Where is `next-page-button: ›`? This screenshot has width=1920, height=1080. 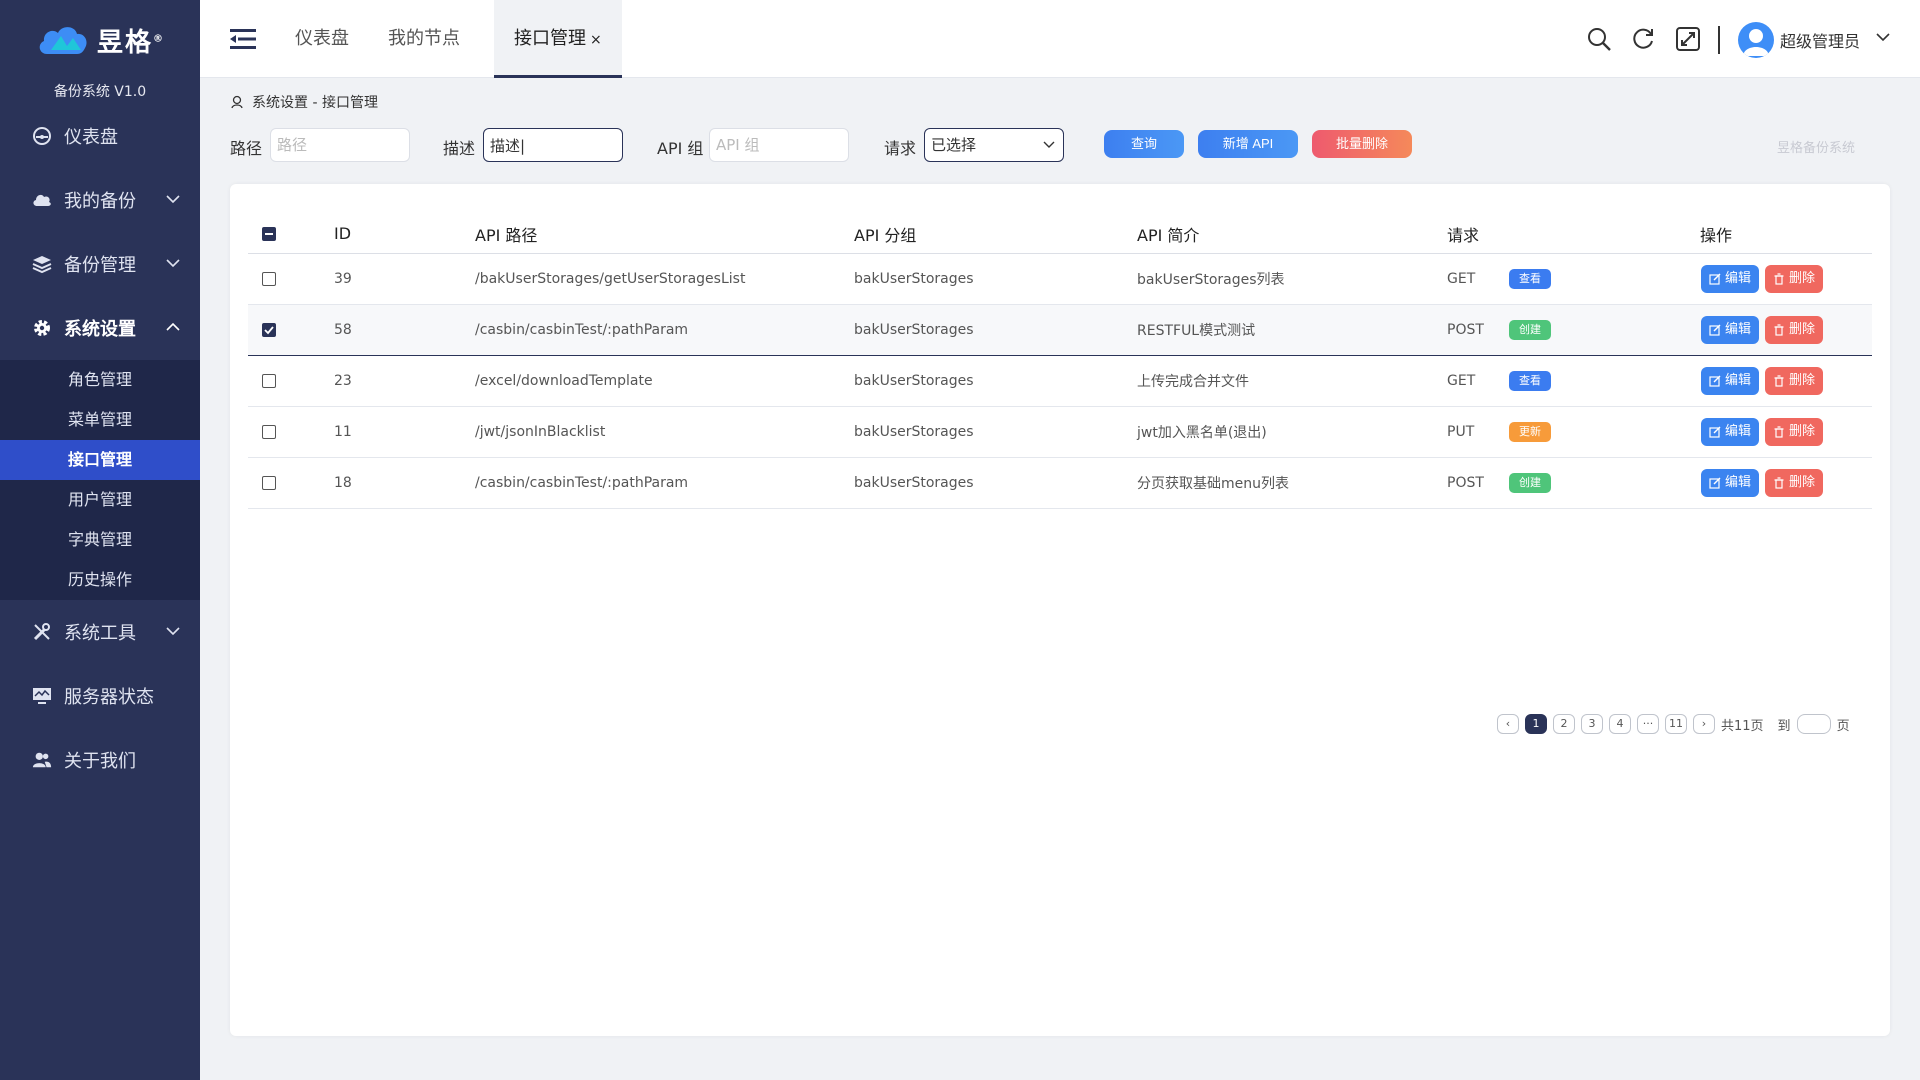
next-page-button: › is located at coordinates (1704, 724).